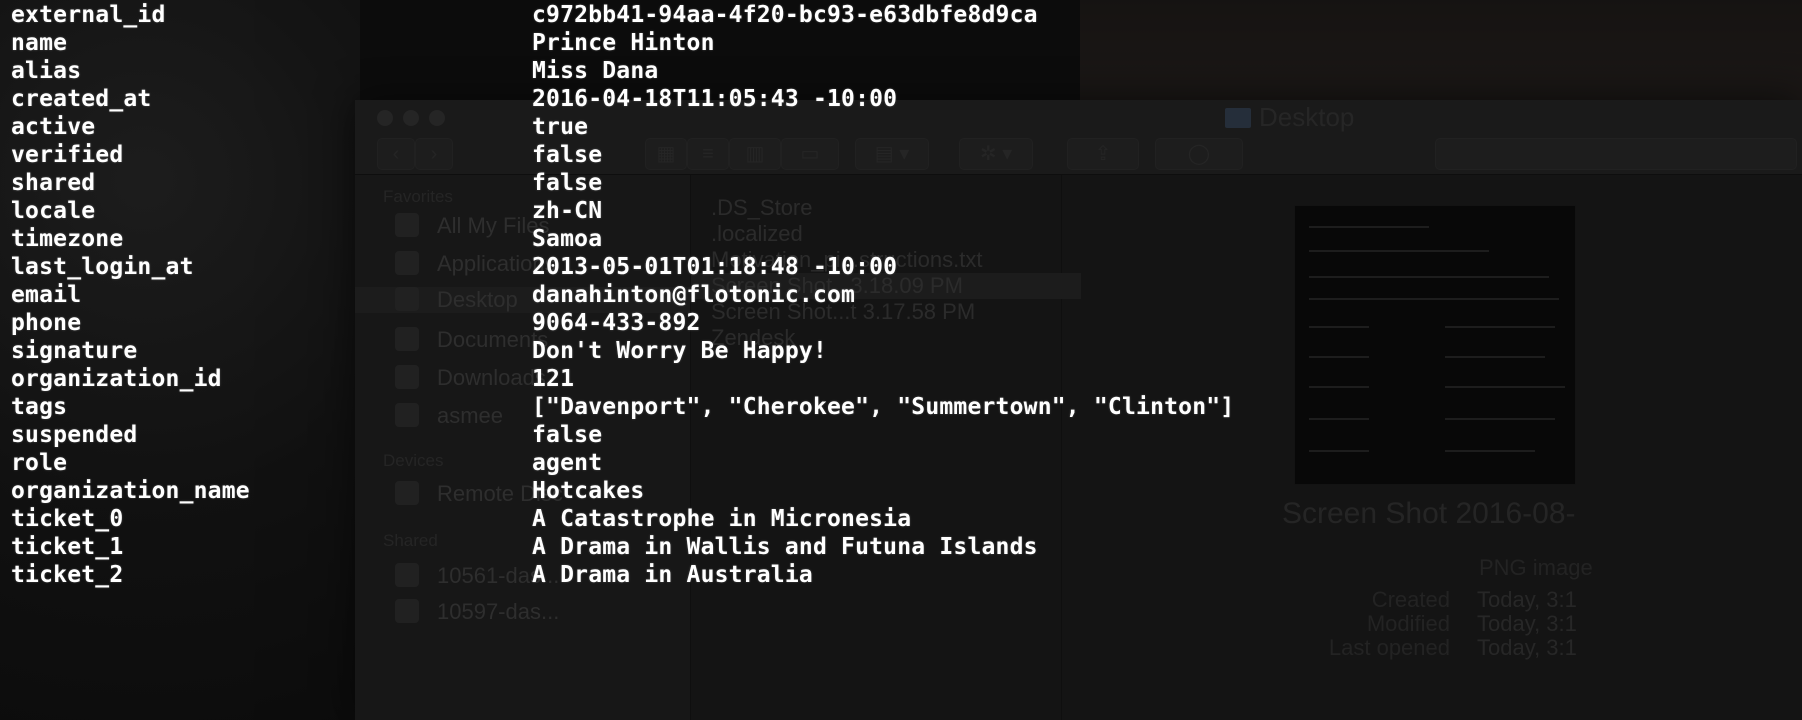  Describe the element at coordinates (46, 71) in the screenshot. I see `field-key: alias` at that location.